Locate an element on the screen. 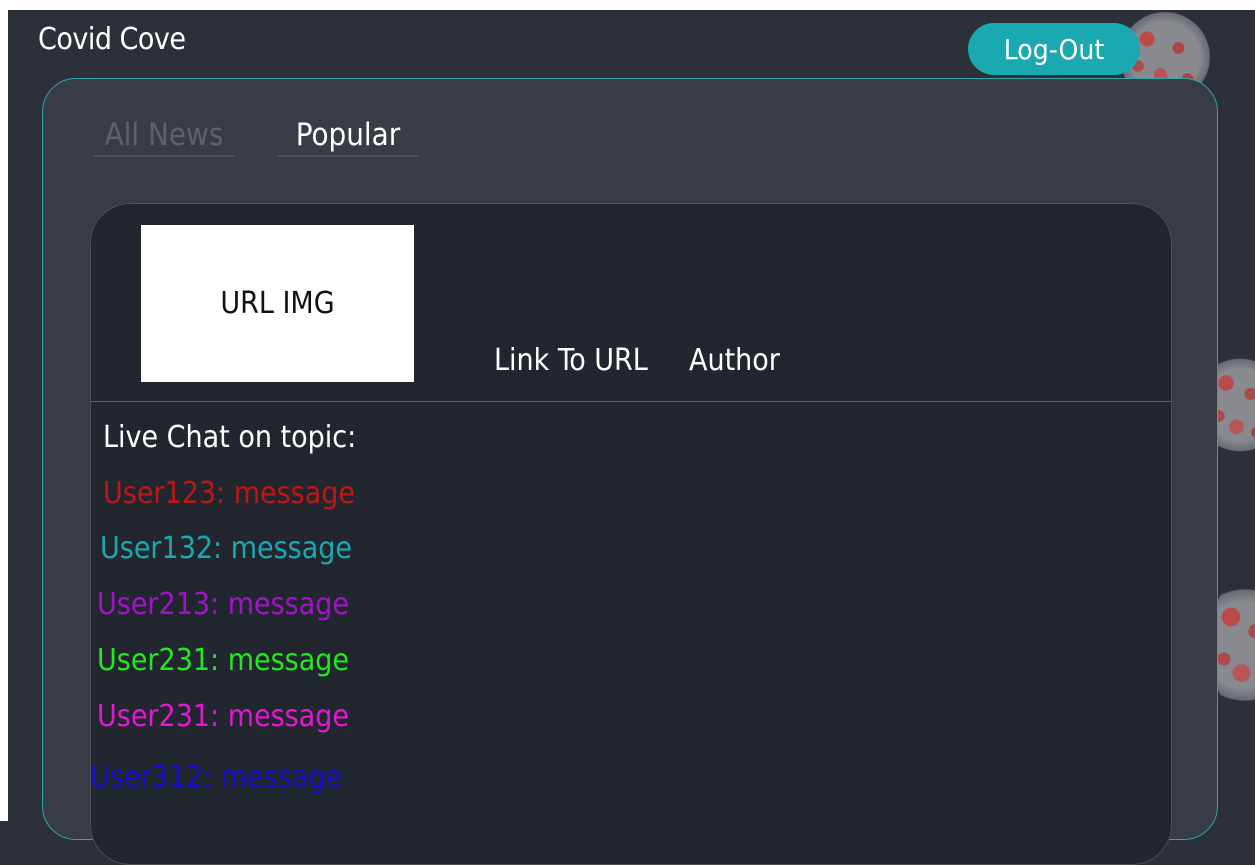  article-link: Link To URL is located at coordinates (571, 360).